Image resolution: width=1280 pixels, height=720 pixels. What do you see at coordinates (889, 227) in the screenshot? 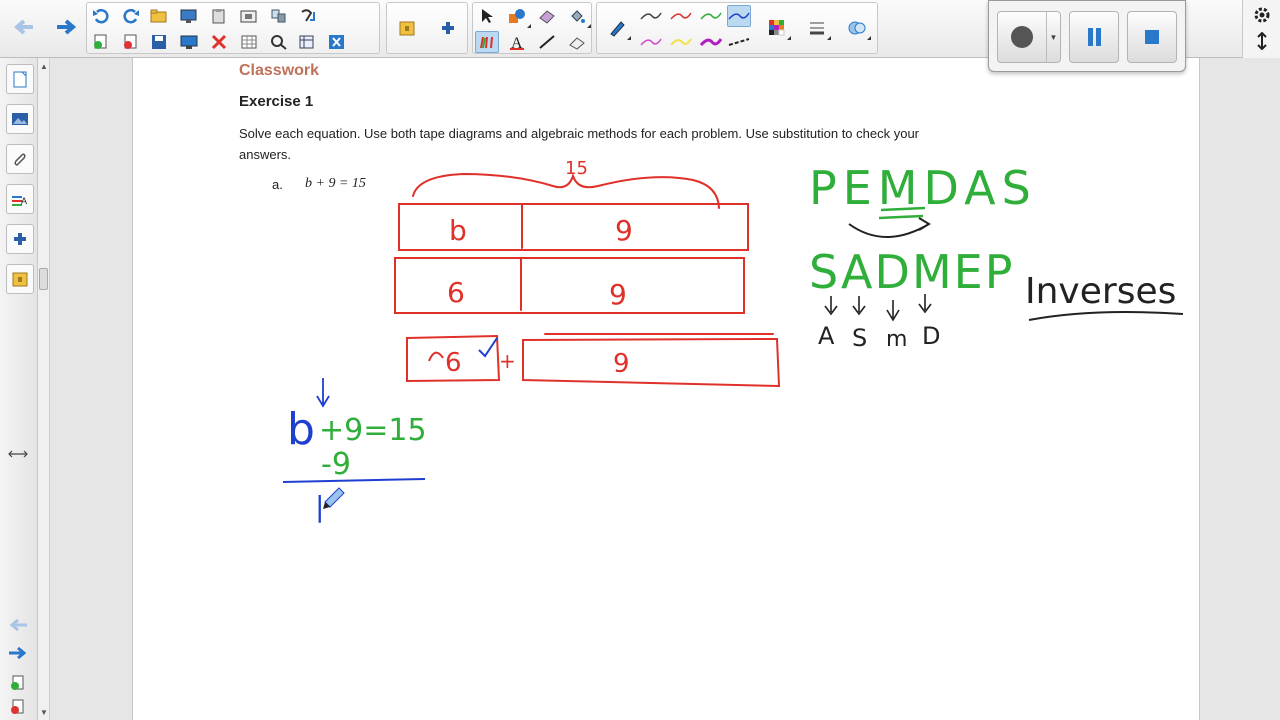
I see `reverse-arrow` at bounding box center [889, 227].